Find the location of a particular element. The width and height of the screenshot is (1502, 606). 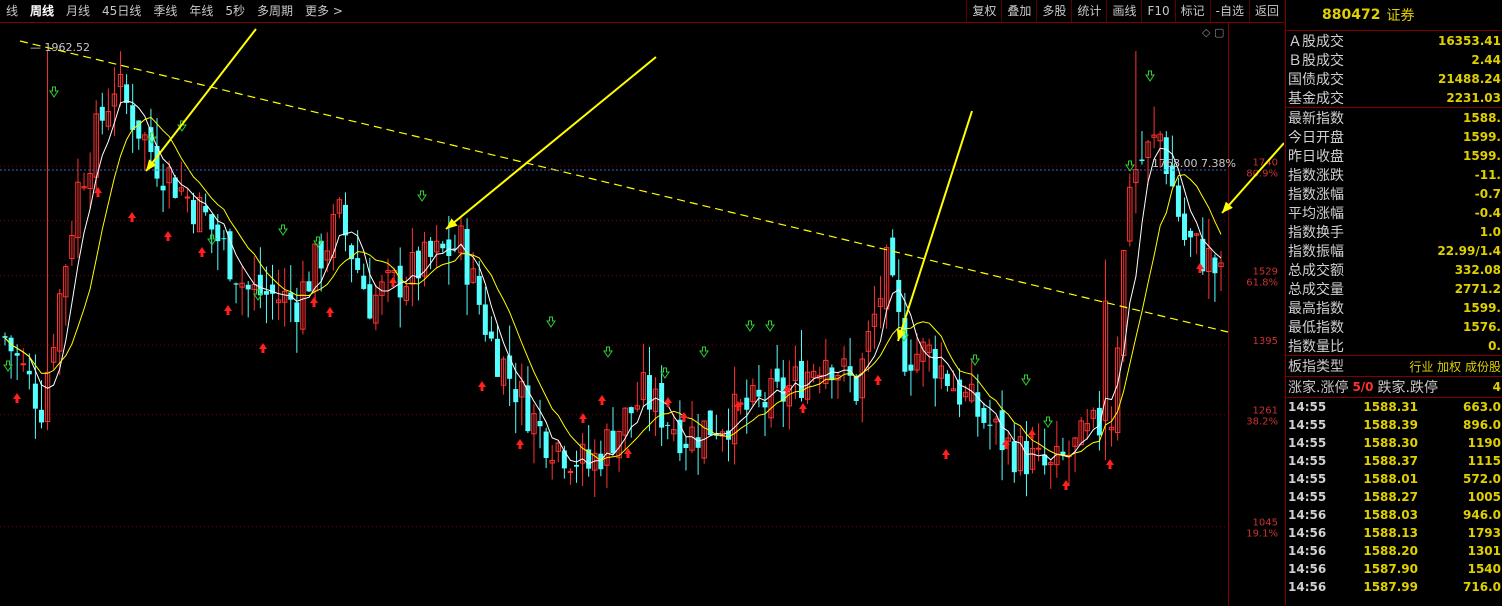

stat-label: 最高指数 is located at coordinates (1316, 308).